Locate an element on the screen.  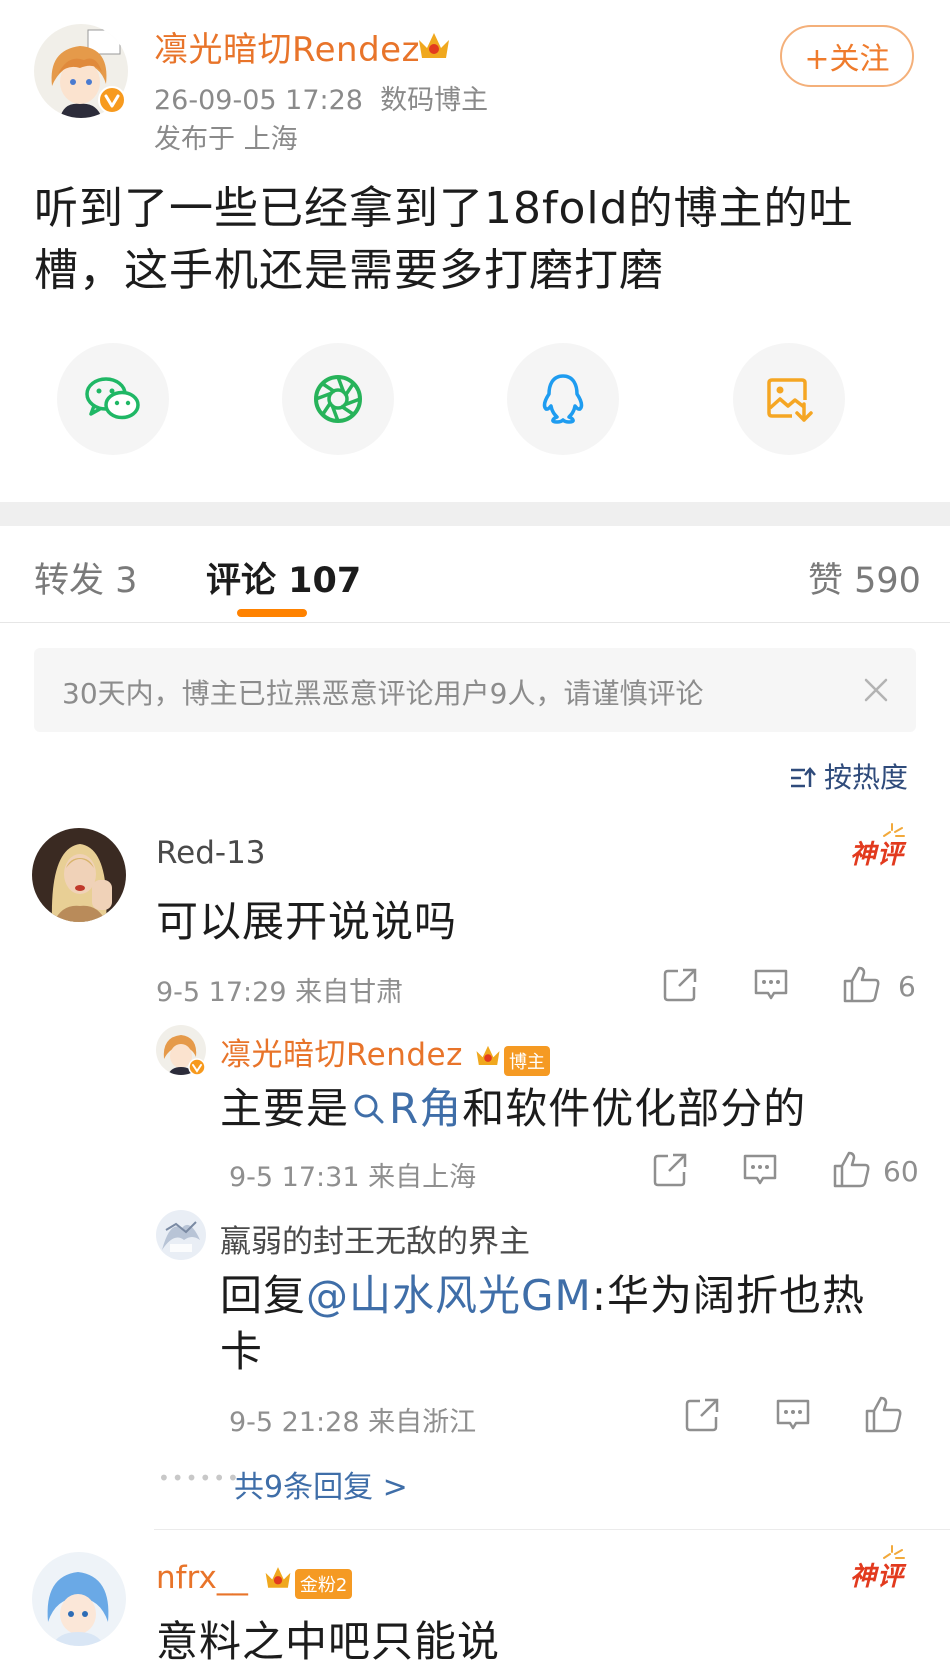
post-location: 发布于 上海 is located at coordinates (226, 139).